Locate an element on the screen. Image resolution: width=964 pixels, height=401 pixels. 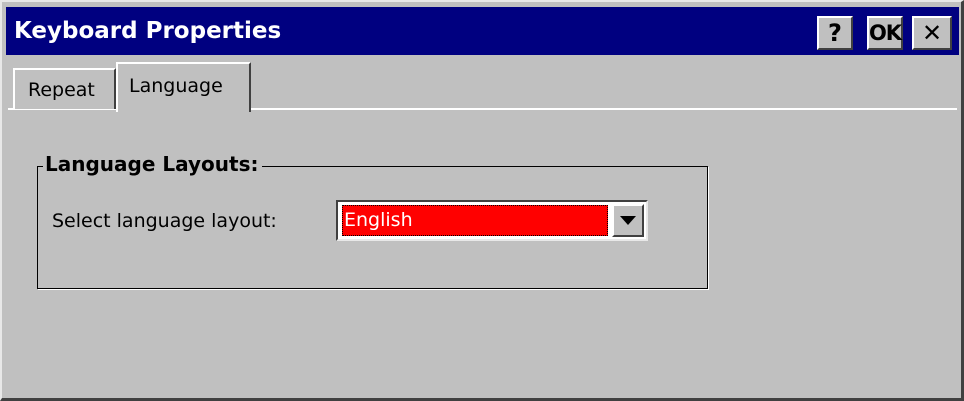
dropdown-arrow-button is located at coordinates (628, 220).